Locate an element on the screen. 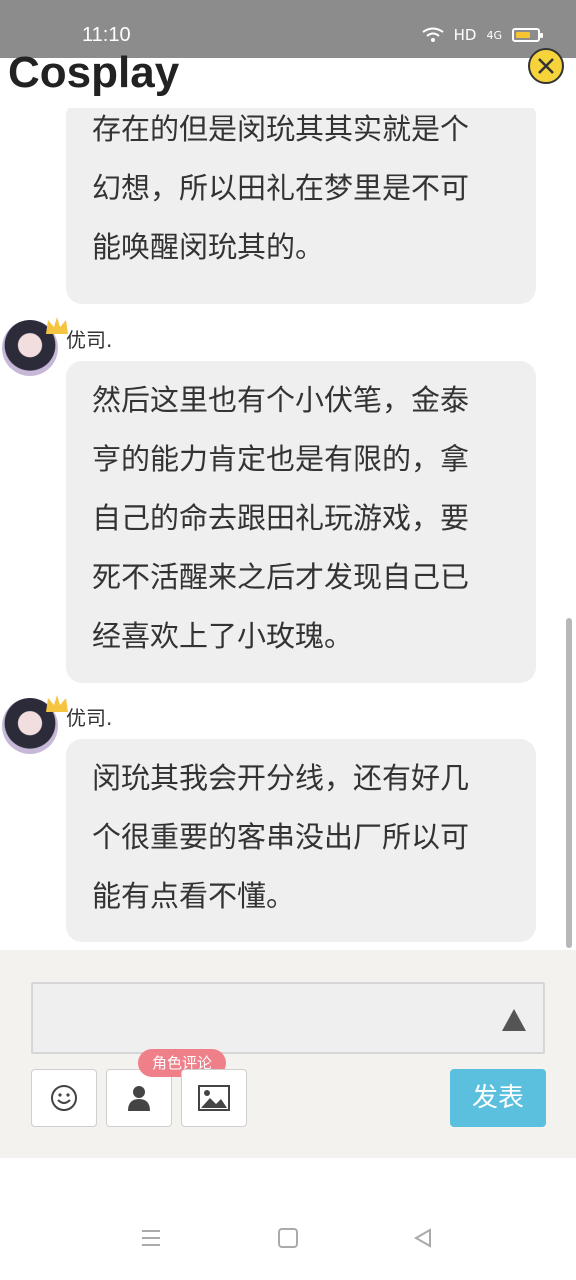 The height and width of the screenshot is (1280, 576). smile-icon is located at coordinates (64, 1098).